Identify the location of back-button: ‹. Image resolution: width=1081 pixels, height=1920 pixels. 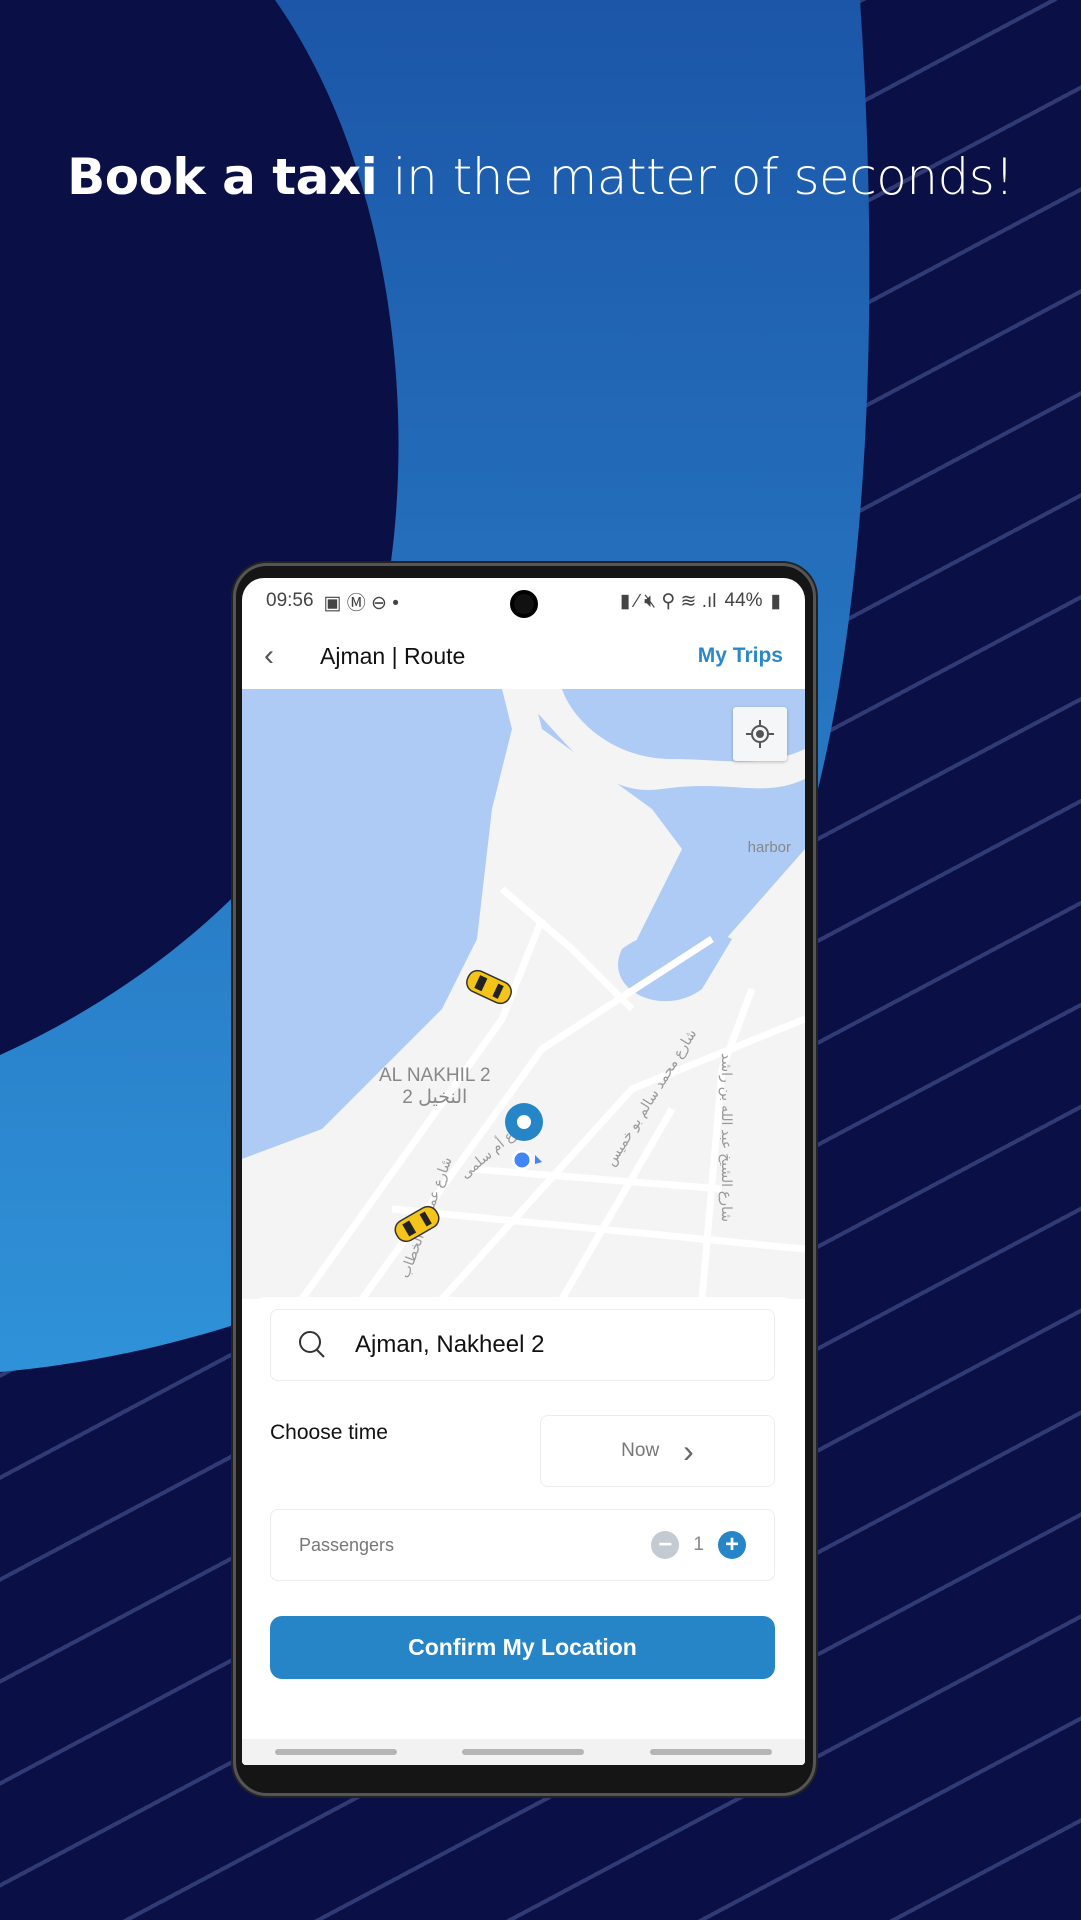
(292, 656).